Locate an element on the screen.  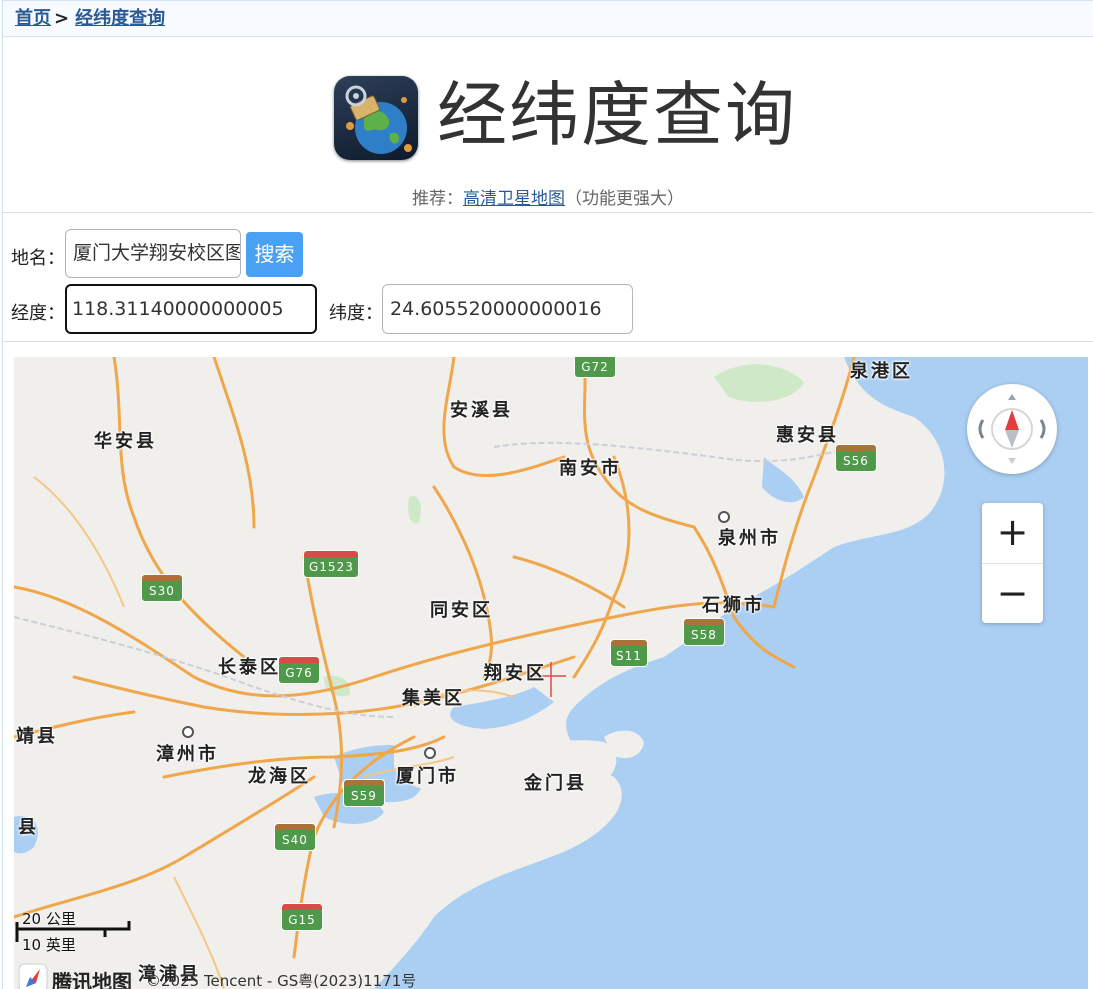
zoom-in-button: + is located at coordinates (1012, 533).